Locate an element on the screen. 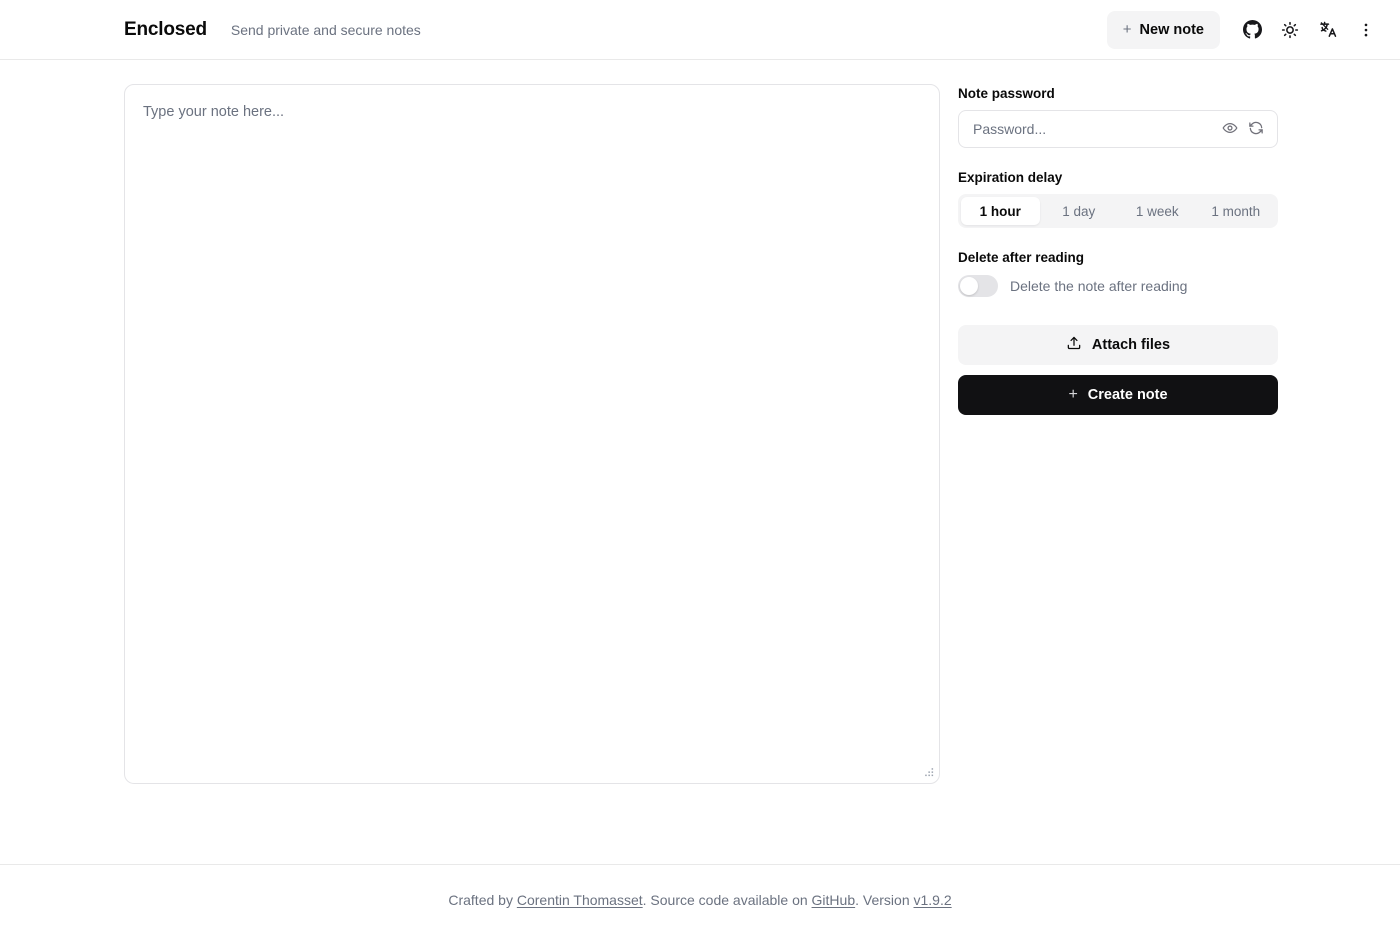  expiration-field-label: Expiration delay is located at coordinates (1010, 178).